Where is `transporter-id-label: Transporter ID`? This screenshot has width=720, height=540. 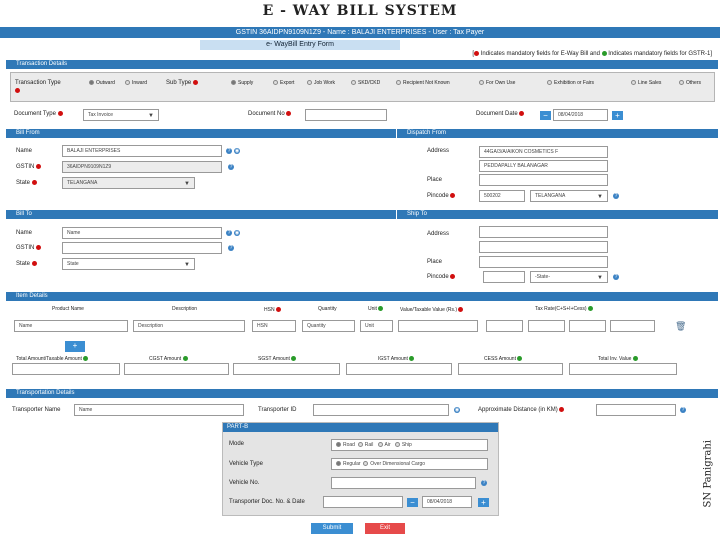
transporter-id-label: Transporter ID is located at coordinates (277, 410).